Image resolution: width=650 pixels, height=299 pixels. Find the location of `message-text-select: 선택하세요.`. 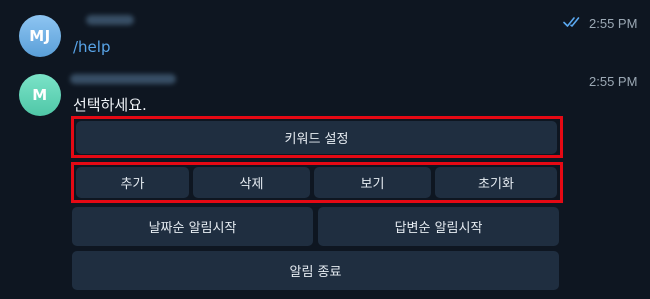

message-text-select: 선택하세요. is located at coordinates (110, 105).